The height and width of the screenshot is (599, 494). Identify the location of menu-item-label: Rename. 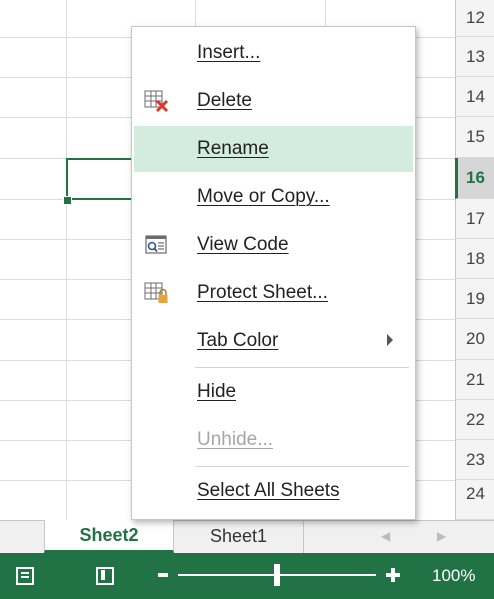
(233, 148).